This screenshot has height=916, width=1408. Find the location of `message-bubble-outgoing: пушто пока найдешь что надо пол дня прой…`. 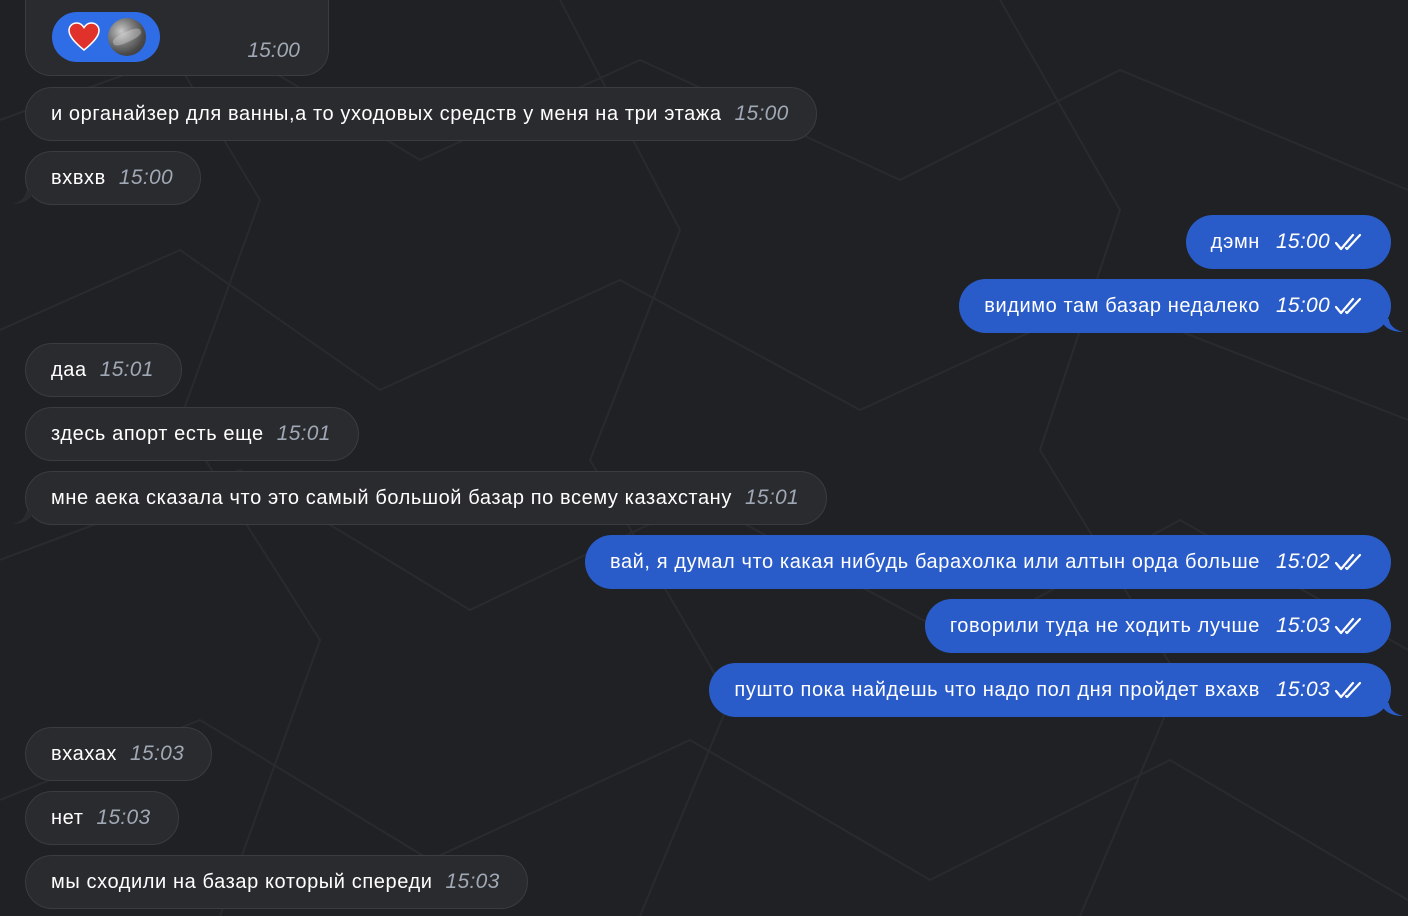

message-bubble-outgoing: пушто пока найдешь что надо пол дня прой… is located at coordinates (1050, 690).